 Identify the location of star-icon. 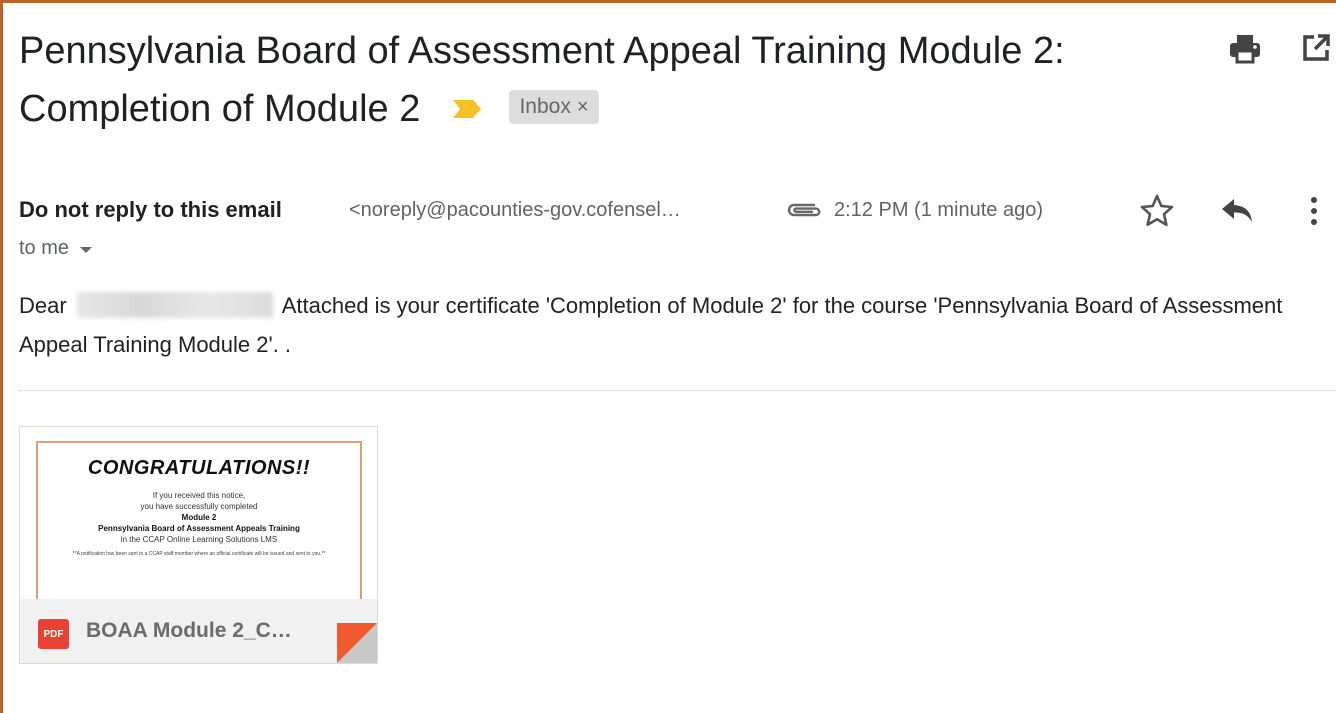
(1157, 212).